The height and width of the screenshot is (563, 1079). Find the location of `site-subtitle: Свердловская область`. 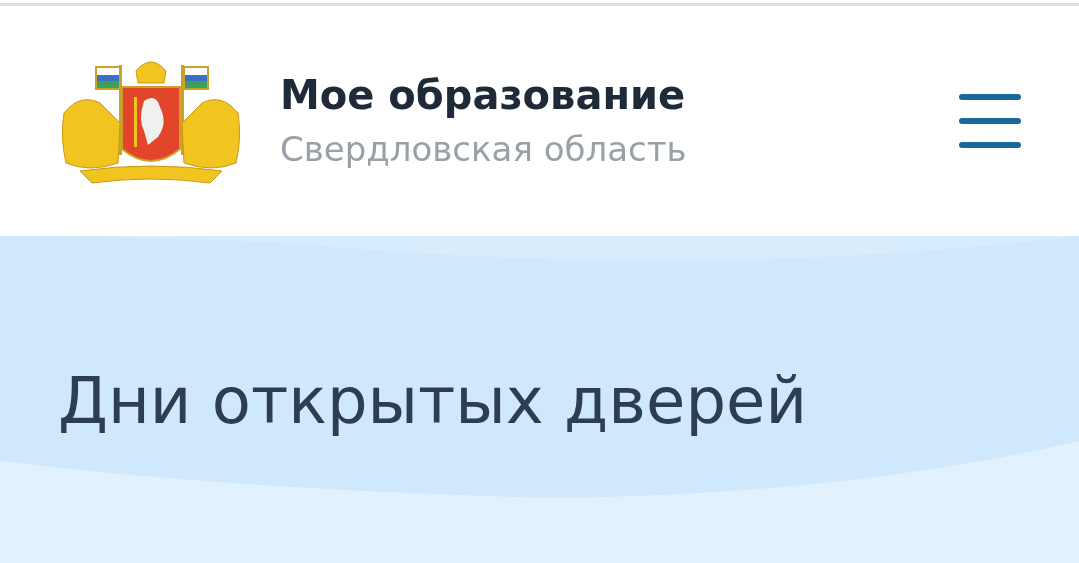

site-subtitle: Свердловская область is located at coordinates (484, 150).